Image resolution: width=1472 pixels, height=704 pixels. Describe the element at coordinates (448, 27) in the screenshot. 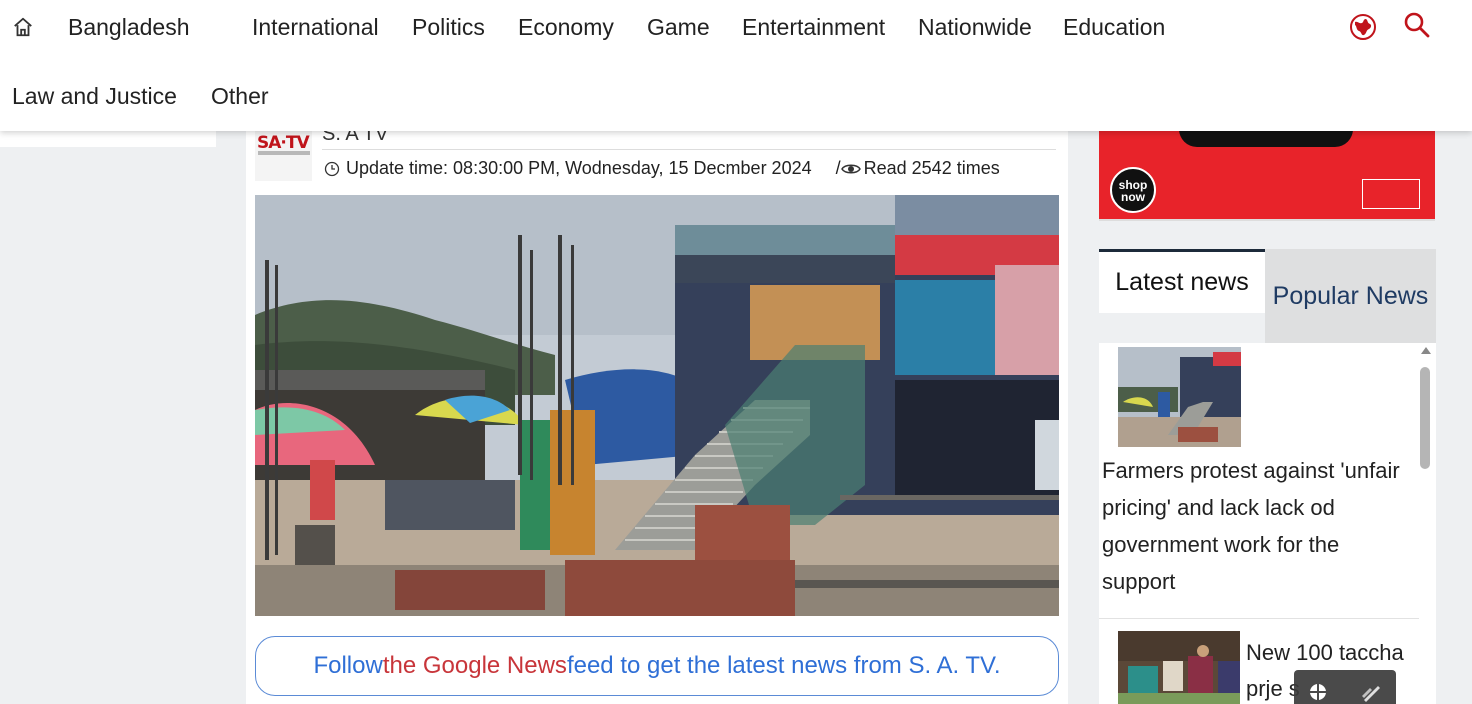

I see `nav-item-politics: Politics` at that location.